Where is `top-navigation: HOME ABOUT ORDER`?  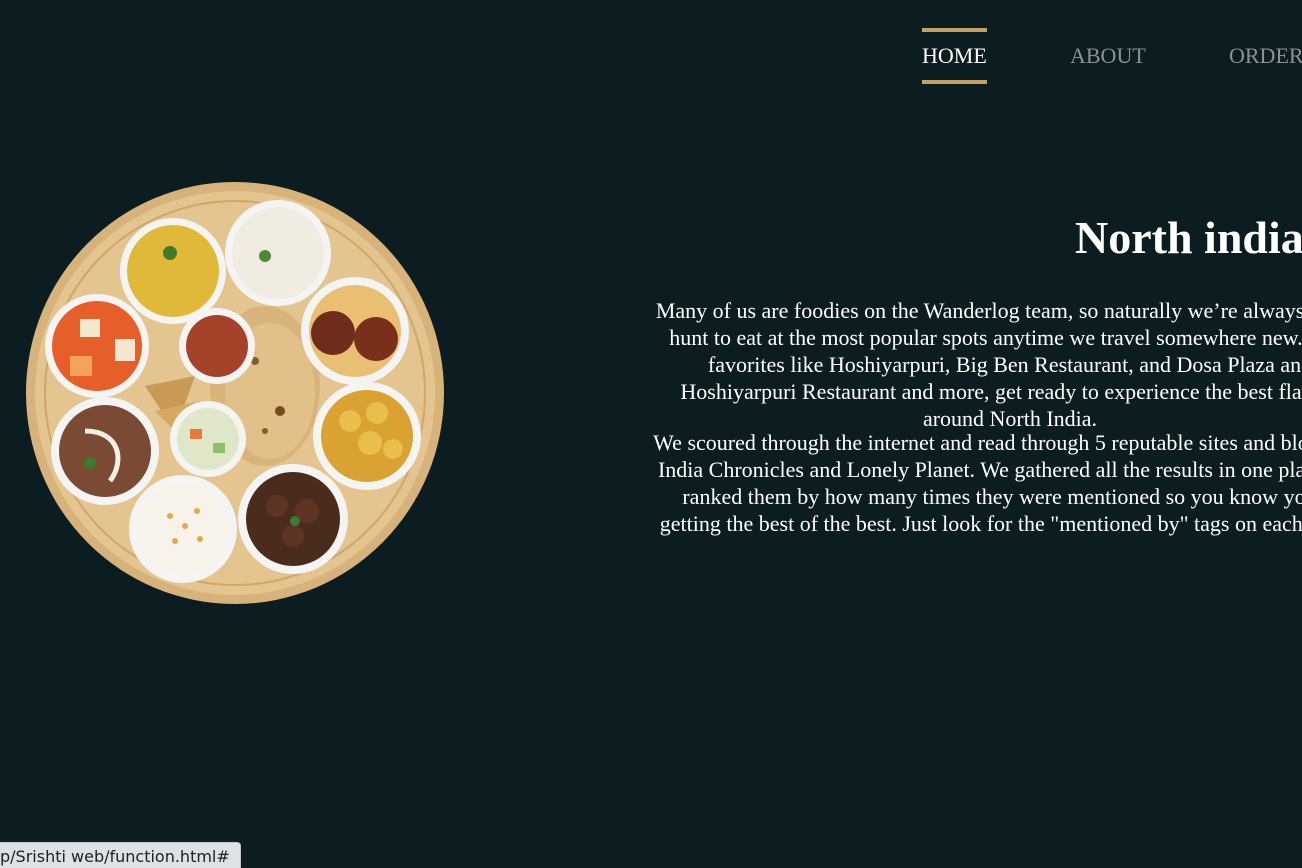 top-navigation: HOME ABOUT ORDER is located at coordinates (651, 55).